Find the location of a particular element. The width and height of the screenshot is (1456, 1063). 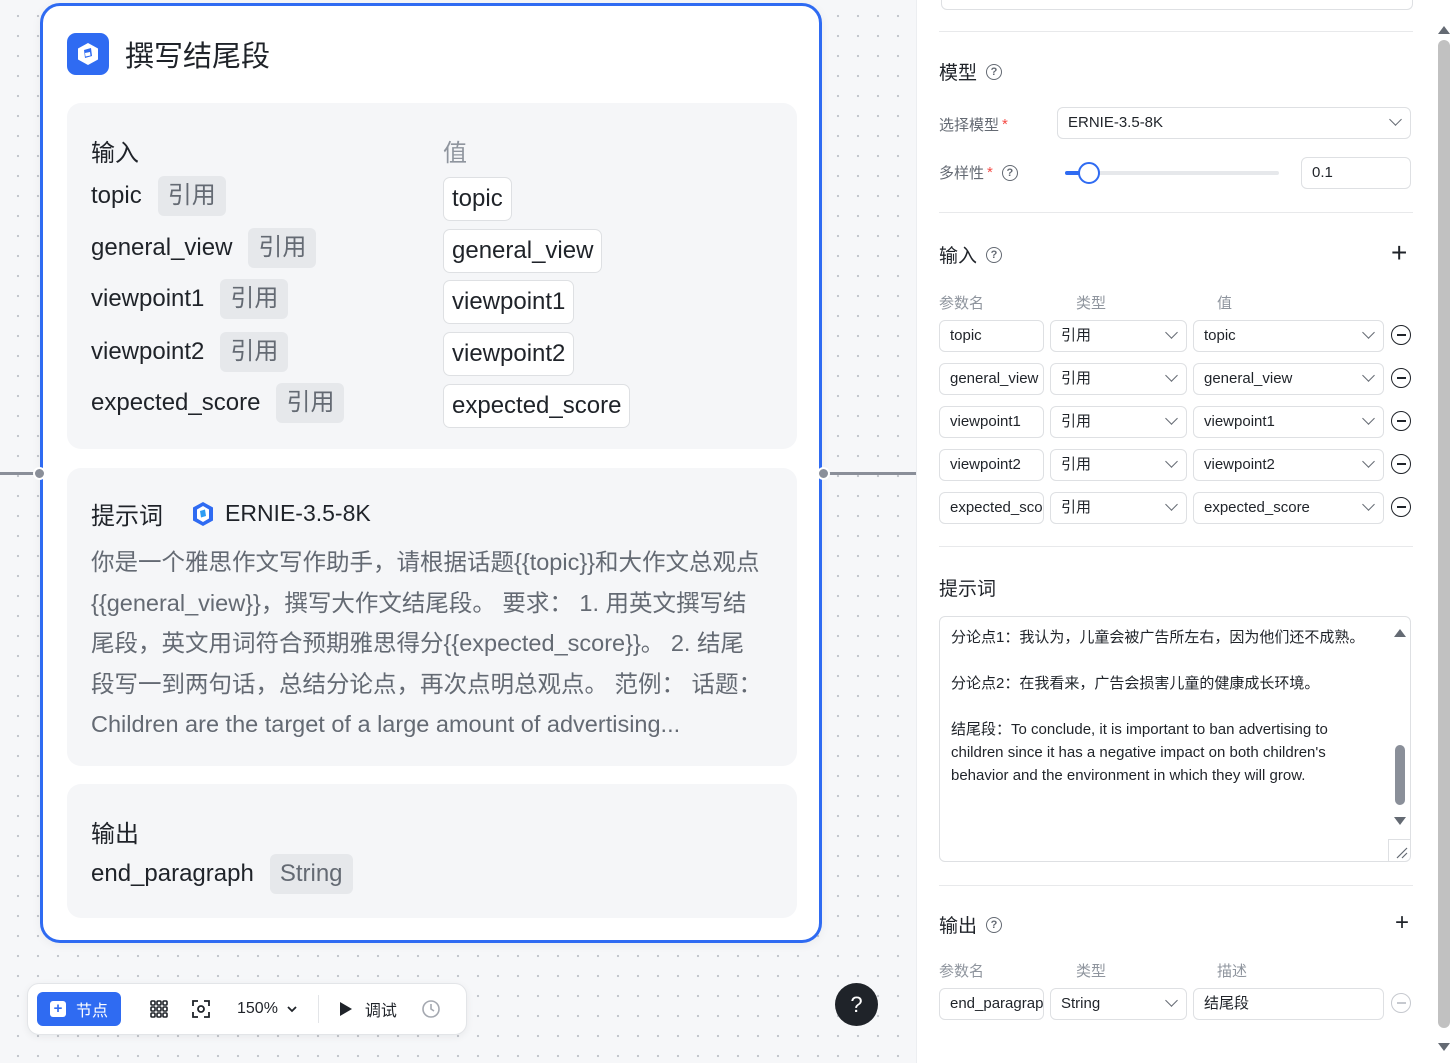

param-name-input: topic is located at coordinates (991, 336).